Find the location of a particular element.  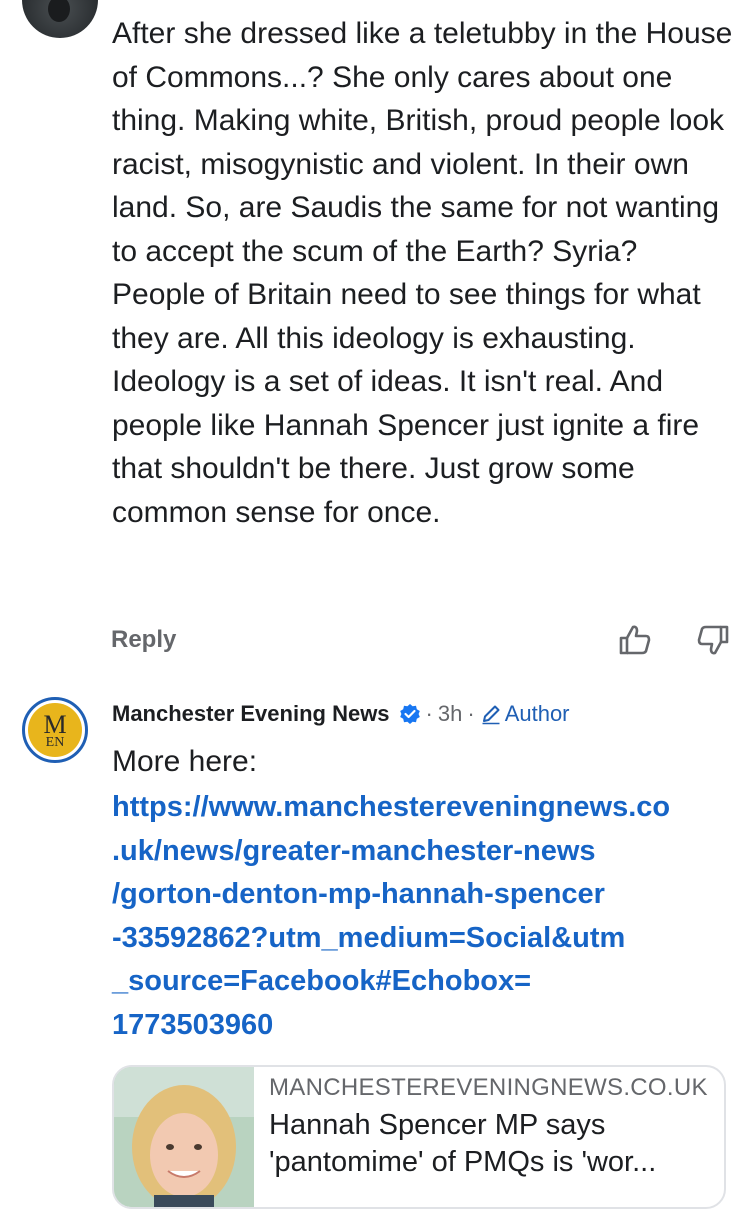

preview-thumbnail is located at coordinates (184, 1137).